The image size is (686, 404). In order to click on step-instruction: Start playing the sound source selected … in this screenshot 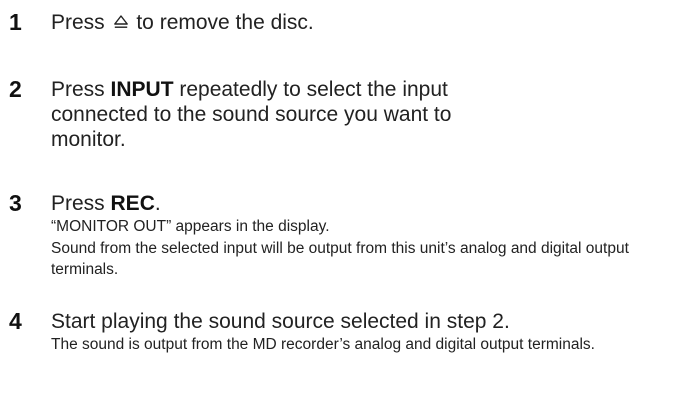, I will do `click(361, 321)`.